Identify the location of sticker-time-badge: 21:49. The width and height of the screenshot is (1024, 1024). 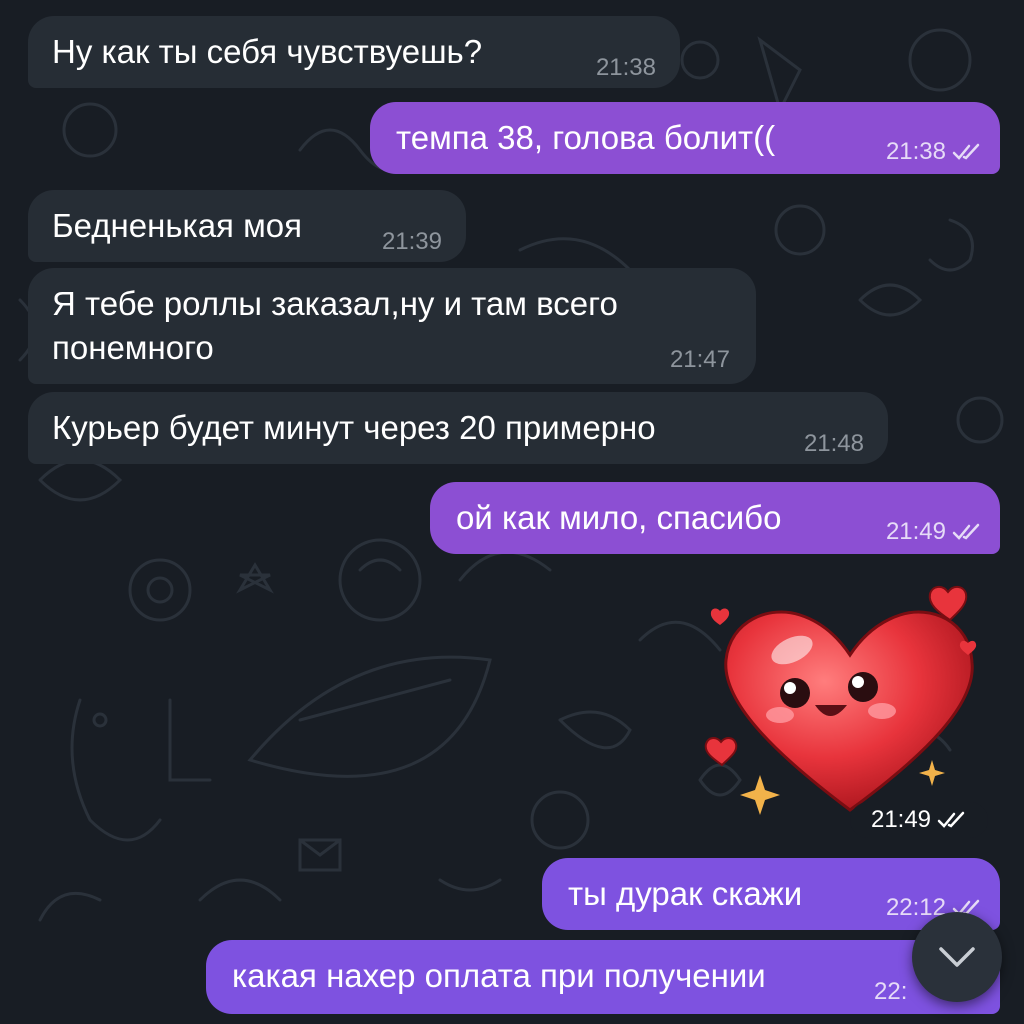
(919, 820).